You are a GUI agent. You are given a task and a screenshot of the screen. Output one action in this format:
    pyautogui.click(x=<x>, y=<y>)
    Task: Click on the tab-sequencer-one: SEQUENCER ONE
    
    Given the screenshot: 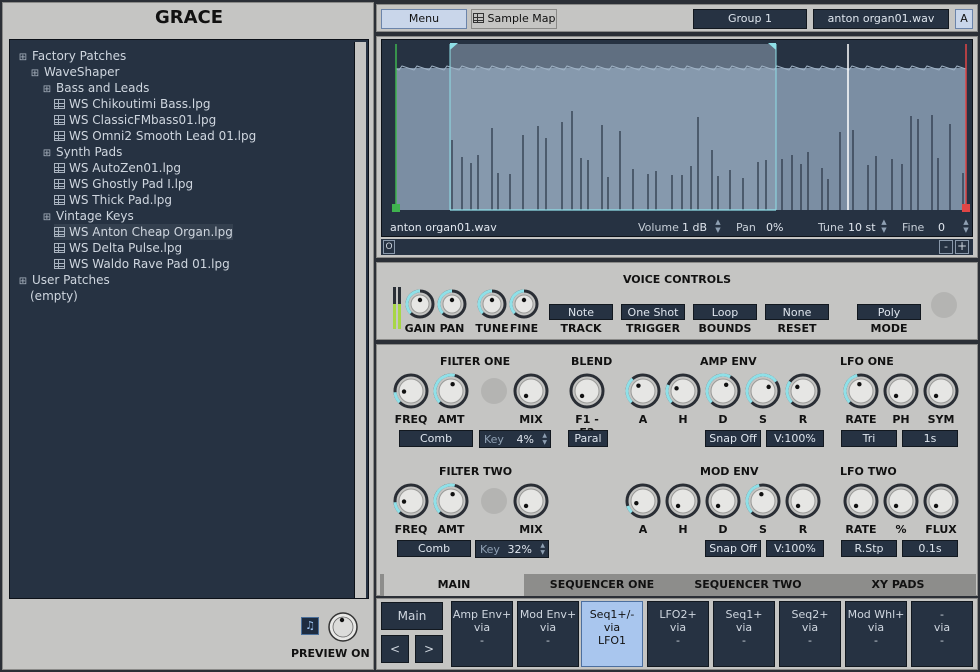 What is the action you would take?
    pyautogui.click(x=602, y=585)
    